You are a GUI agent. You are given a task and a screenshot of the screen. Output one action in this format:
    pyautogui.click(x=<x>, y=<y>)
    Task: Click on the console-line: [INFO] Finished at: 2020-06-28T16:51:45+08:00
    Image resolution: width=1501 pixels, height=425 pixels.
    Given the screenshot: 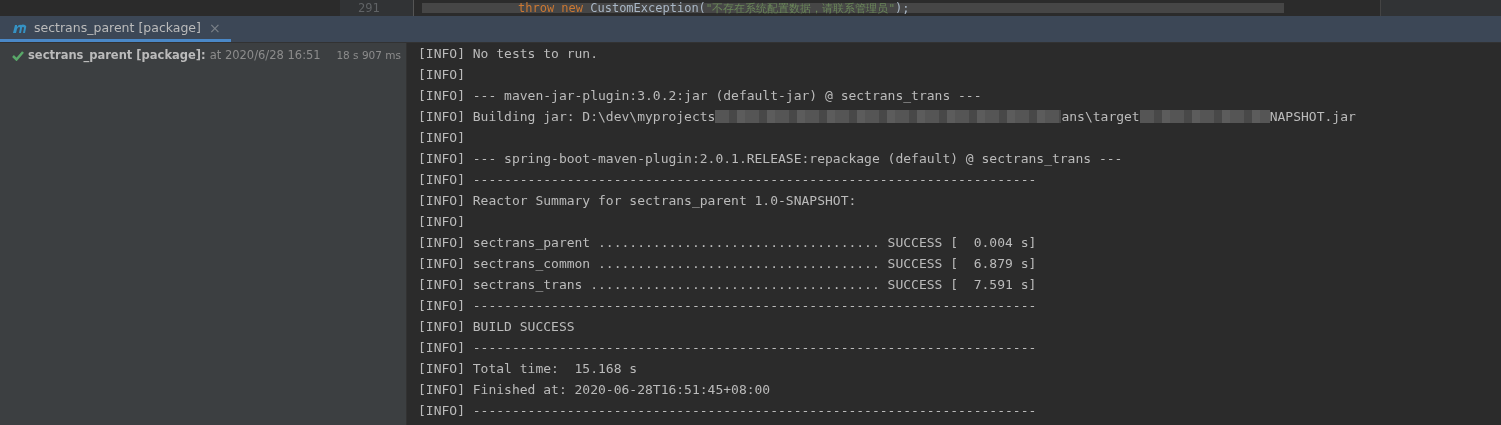 What is the action you would take?
    pyautogui.click(x=594, y=390)
    